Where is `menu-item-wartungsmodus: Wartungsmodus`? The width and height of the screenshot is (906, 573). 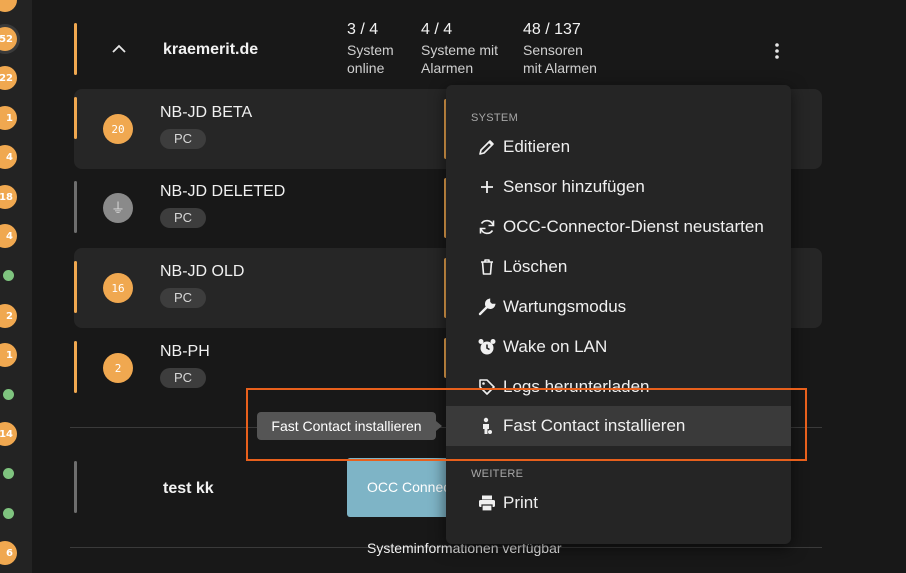 menu-item-wartungsmodus: Wartungsmodus is located at coordinates (618, 307).